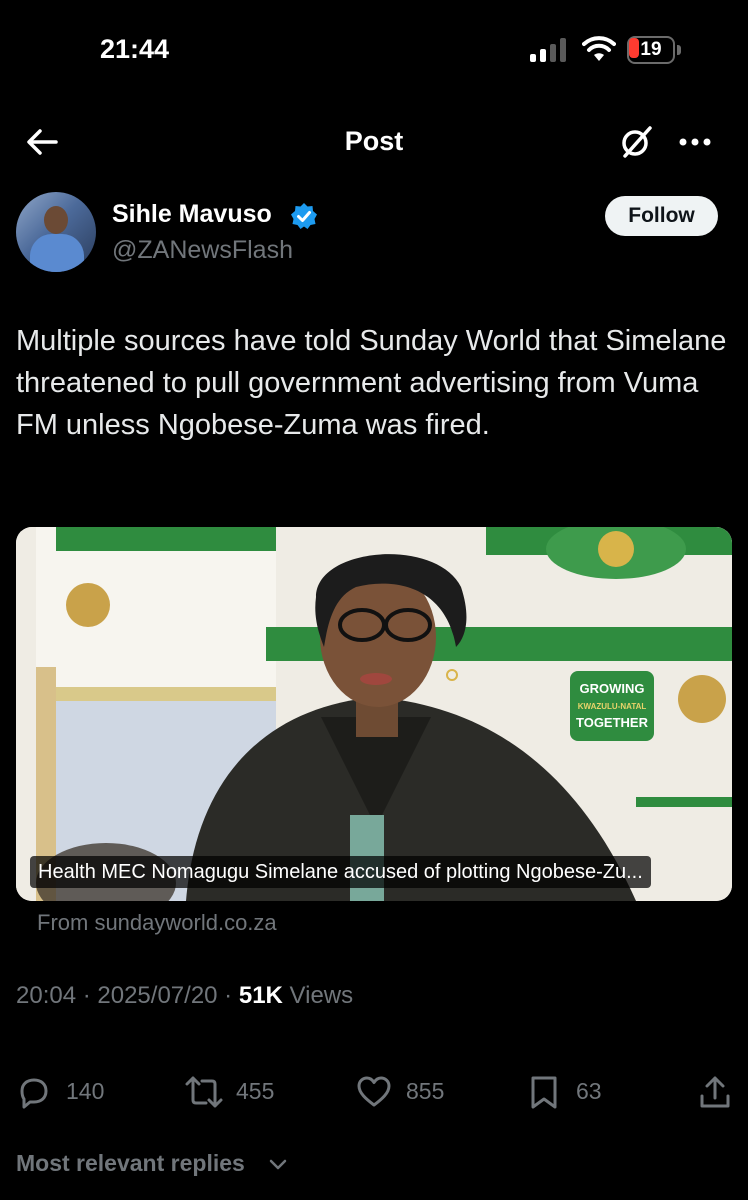  What do you see at coordinates (56, 232) in the screenshot?
I see `avatar` at bounding box center [56, 232].